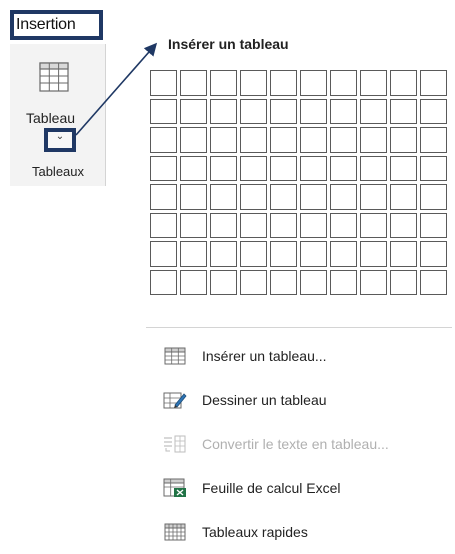  I want to click on table-icon, so click(54, 79).